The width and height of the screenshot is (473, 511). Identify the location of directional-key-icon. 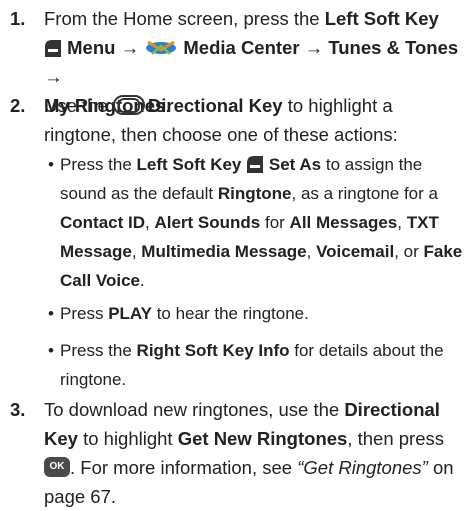
(128, 105).